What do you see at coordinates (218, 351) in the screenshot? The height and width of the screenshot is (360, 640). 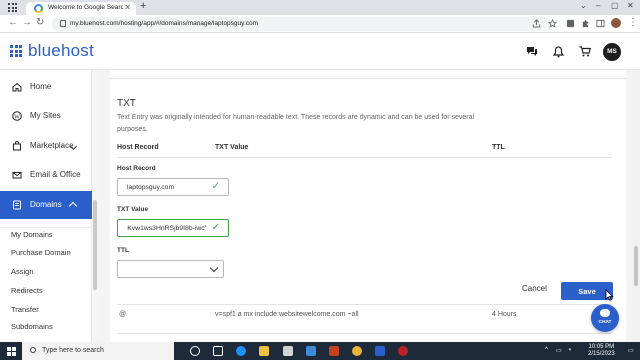 I see `task-view-icon` at bounding box center [218, 351].